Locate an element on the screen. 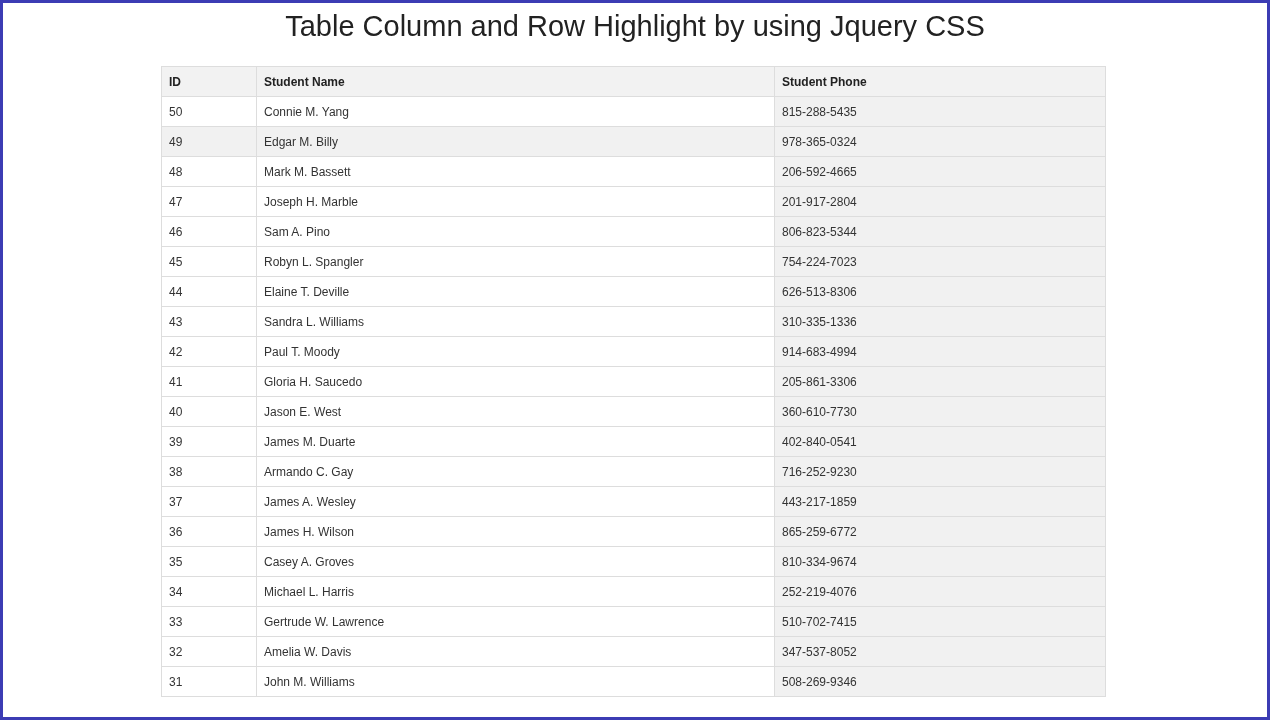 The height and width of the screenshot is (720, 1270). table-cell: 47 is located at coordinates (209, 201).